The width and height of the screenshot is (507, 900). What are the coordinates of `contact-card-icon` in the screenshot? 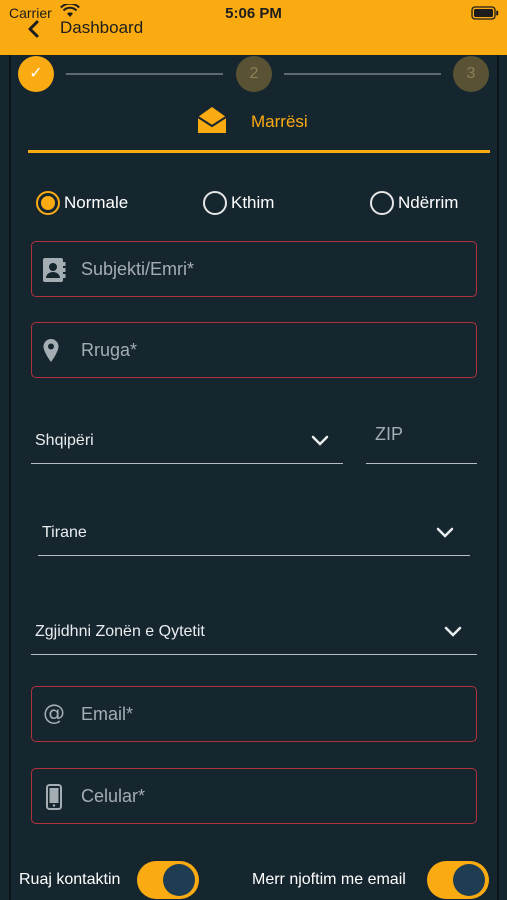 It's located at (54, 272).